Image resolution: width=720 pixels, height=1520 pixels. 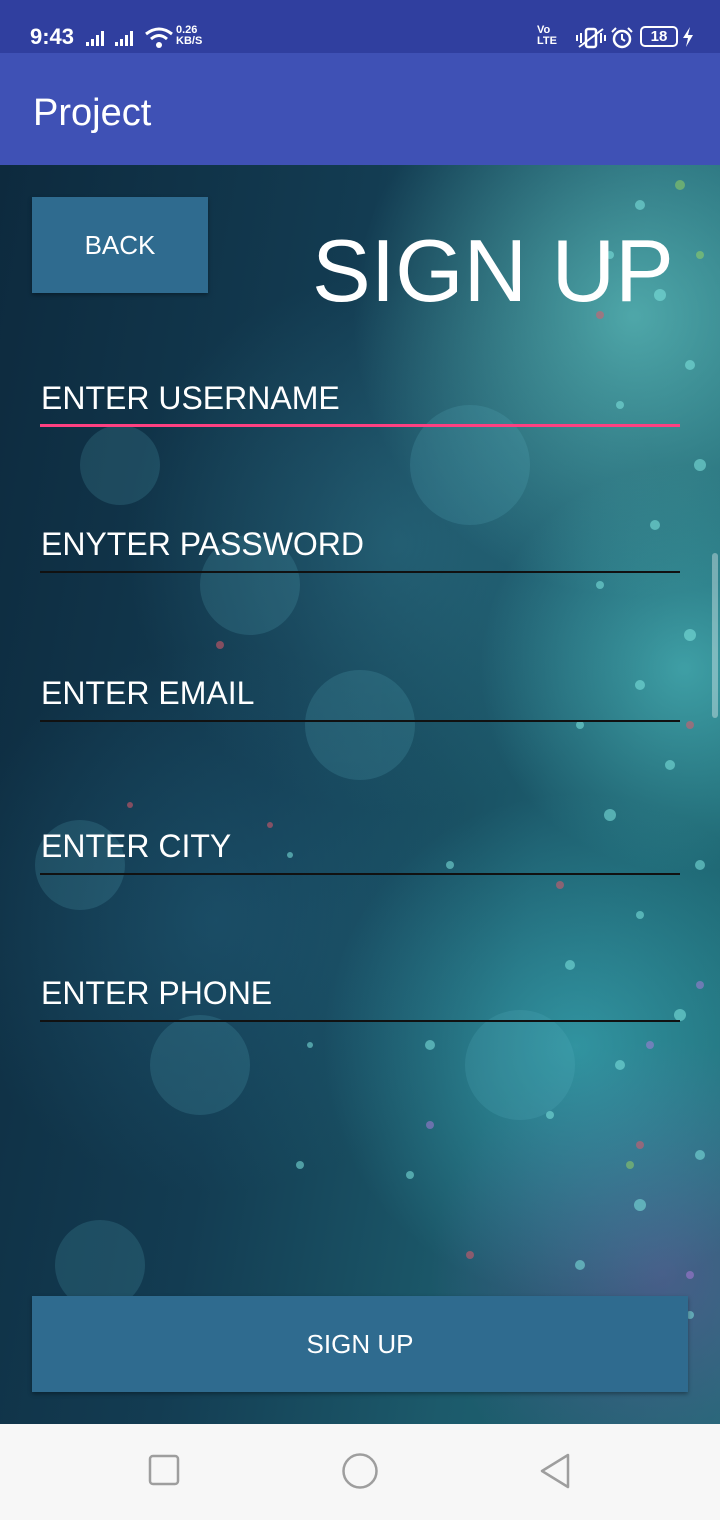 What do you see at coordinates (190, 398) in the screenshot?
I see `username-hint: ENTER USERNAME` at bounding box center [190, 398].